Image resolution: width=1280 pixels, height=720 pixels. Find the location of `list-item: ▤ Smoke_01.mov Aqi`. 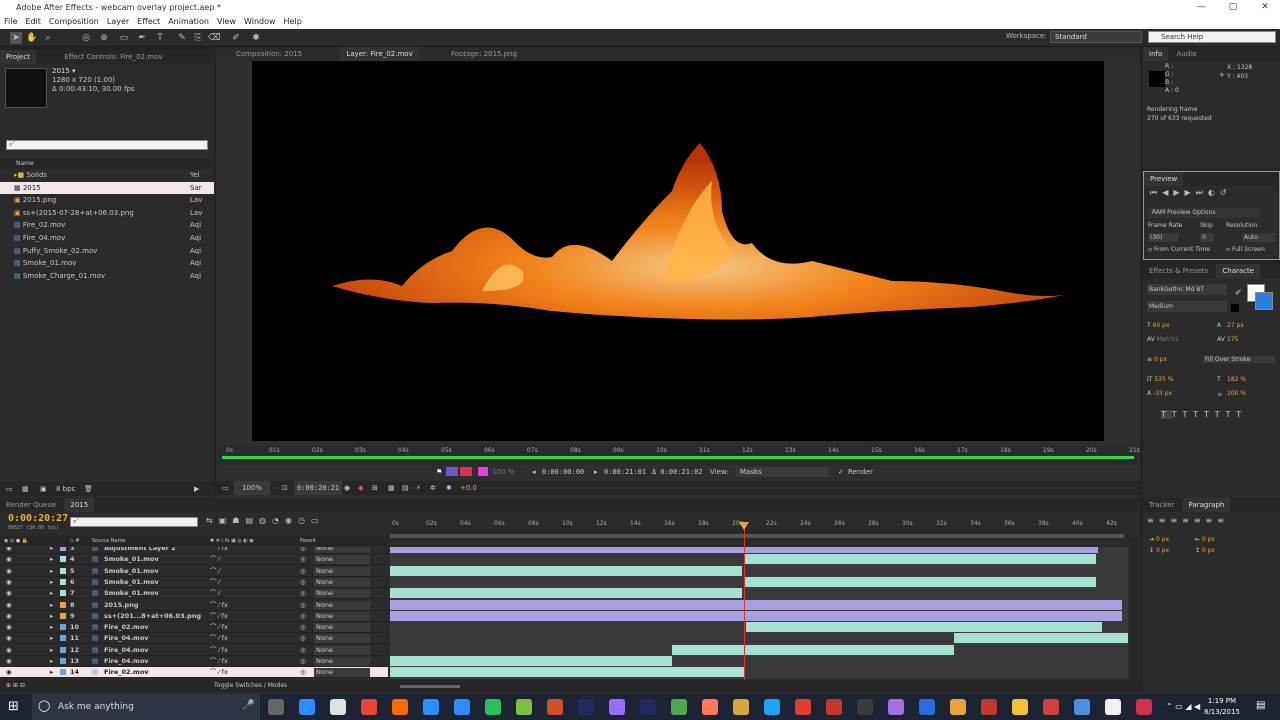

list-item: ▤ Smoke_01.mov Aqi is located at coordinates (107, 263).